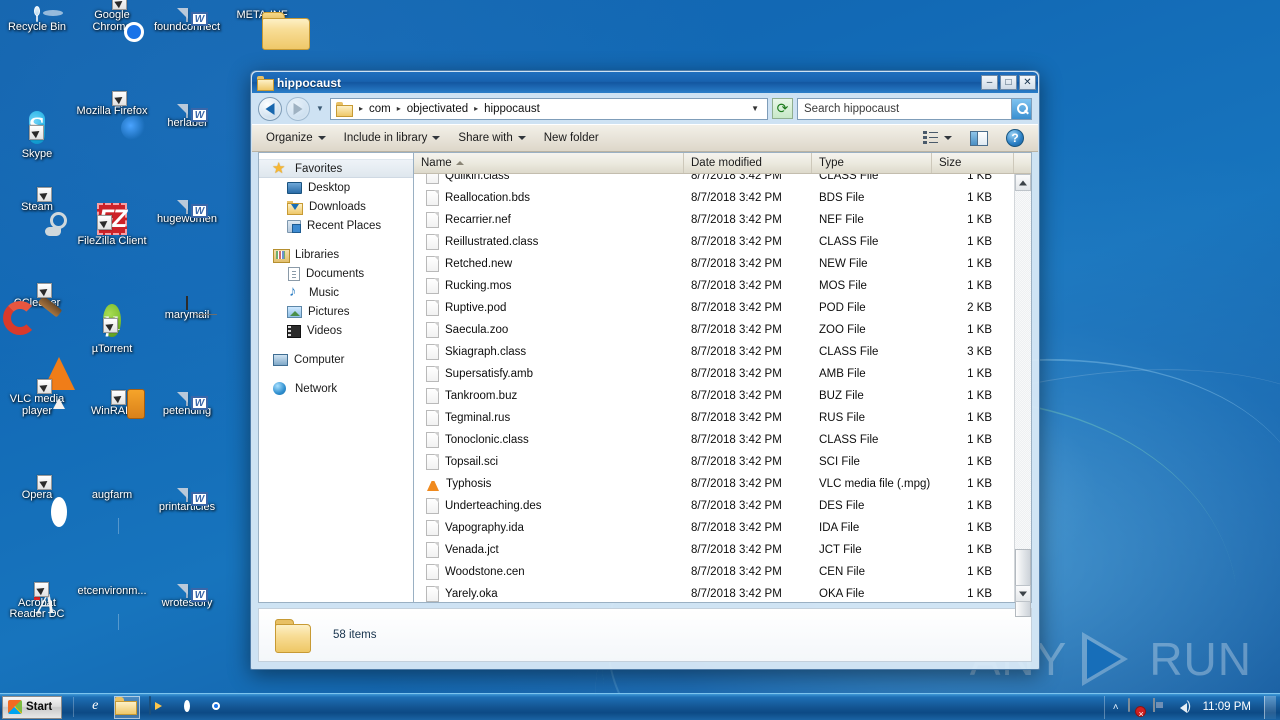 The width and height of the screenshot is (1280, 720). Describe the element at coordinates (1135, 706) in the screenshot. I see `network-status-icon` at that location.